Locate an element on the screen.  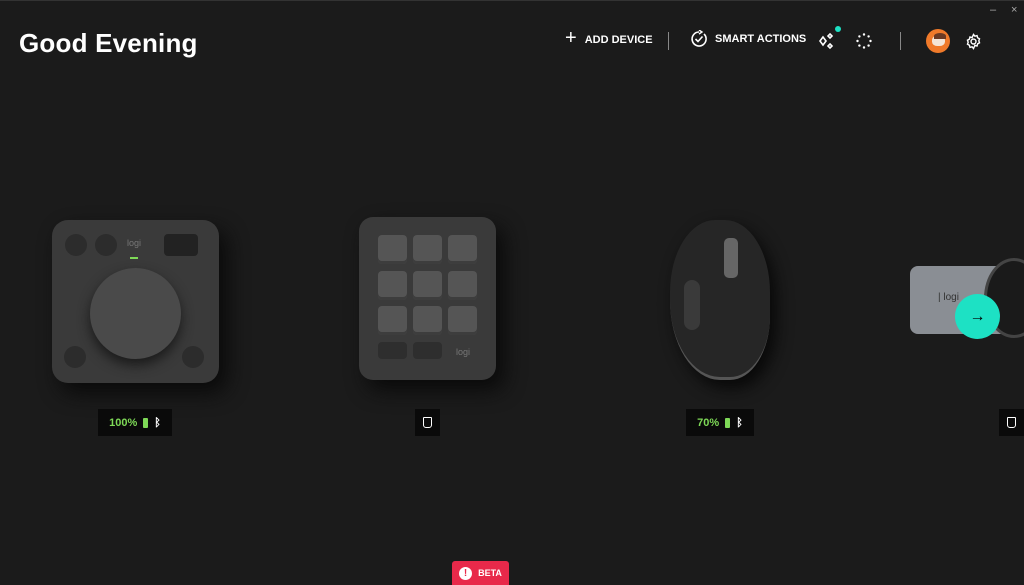
minimize-button: – is located at coordinates (993, 10).